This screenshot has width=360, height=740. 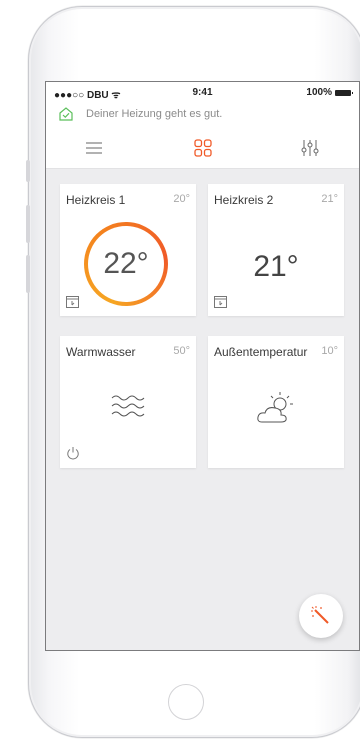 What do you see at coordinates (66, 114) in the screenshot?
I see `house-check-icon` at bounding box center [66, 114].